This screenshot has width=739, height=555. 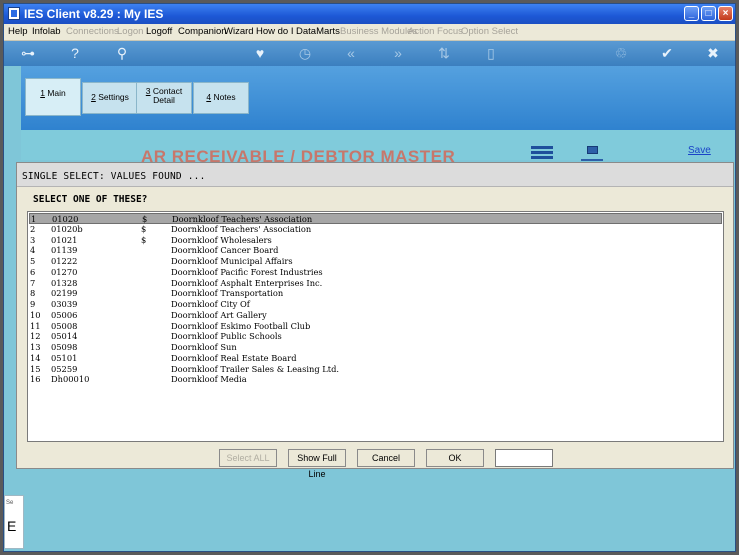 I want to click on row-name: Doornkloof Public Schools, so click(x=226, y=336).